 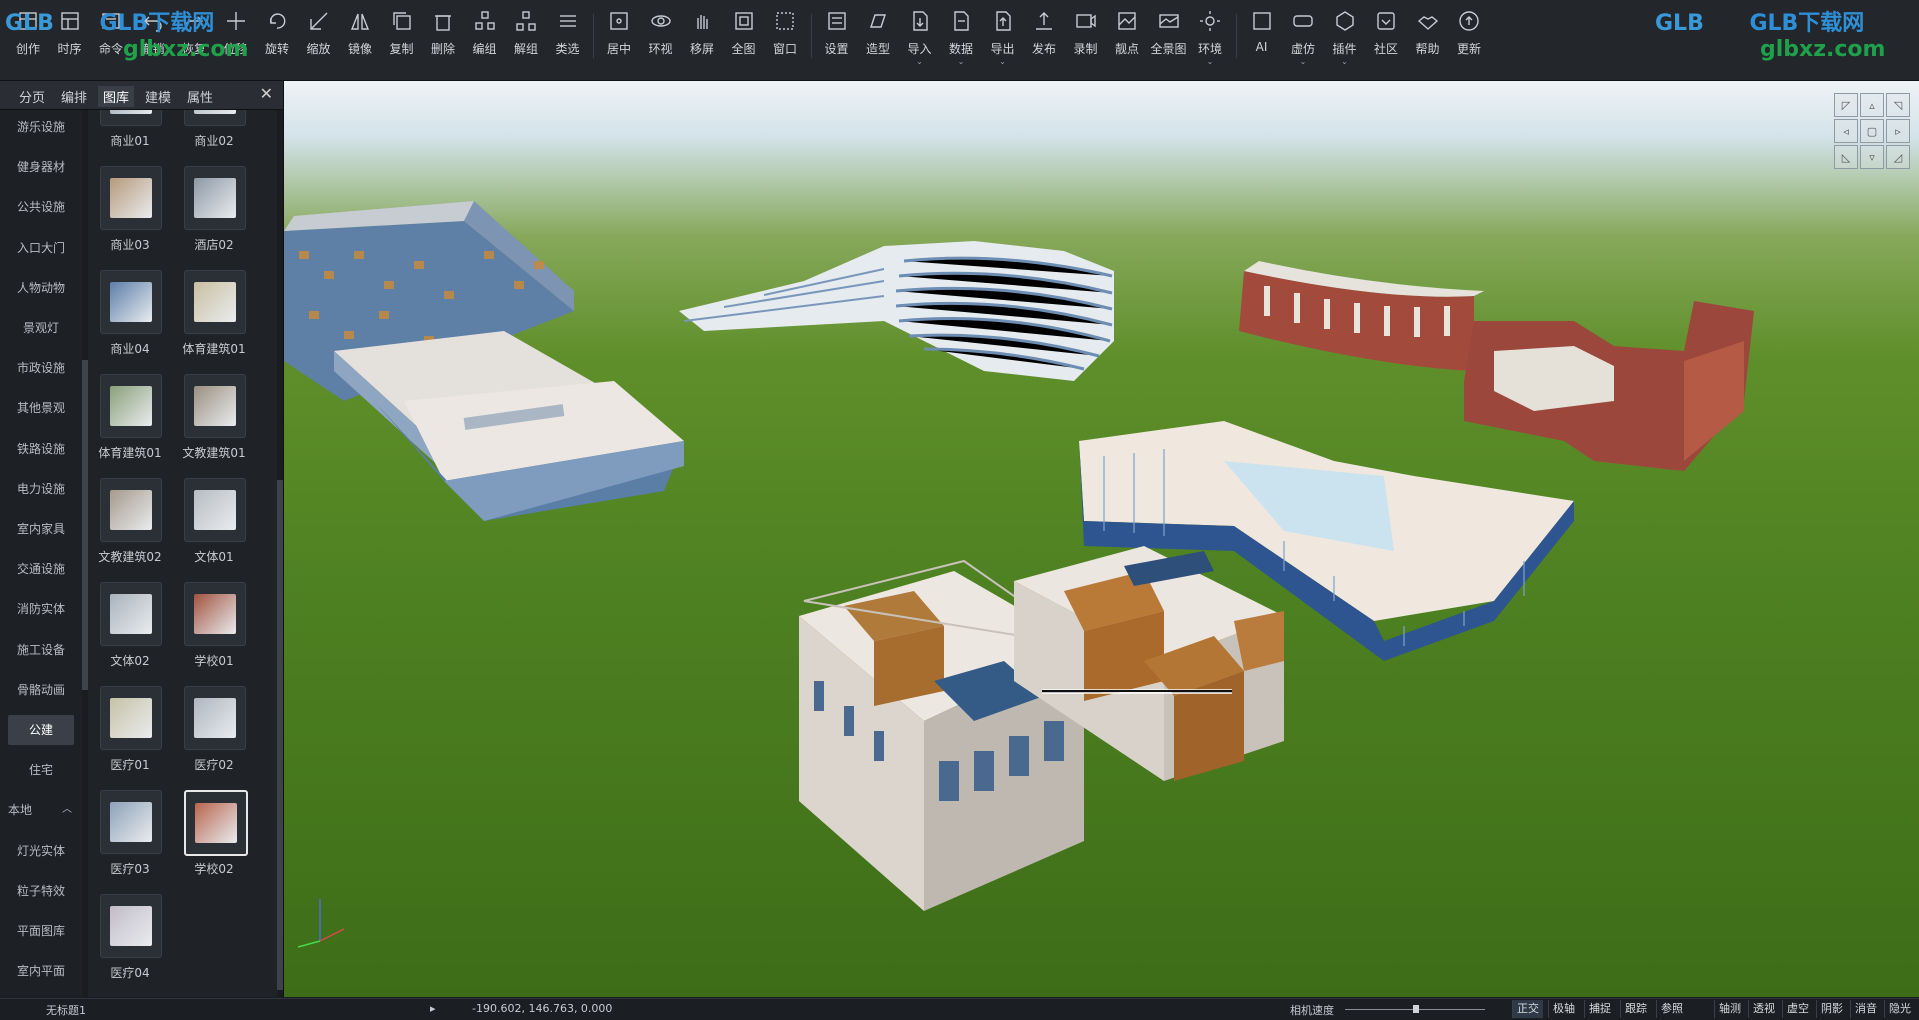 What do you see at coordinates (130, 736) in the screenshot?
I see `library-item: 医疗01` at bounding box center [130, 736].